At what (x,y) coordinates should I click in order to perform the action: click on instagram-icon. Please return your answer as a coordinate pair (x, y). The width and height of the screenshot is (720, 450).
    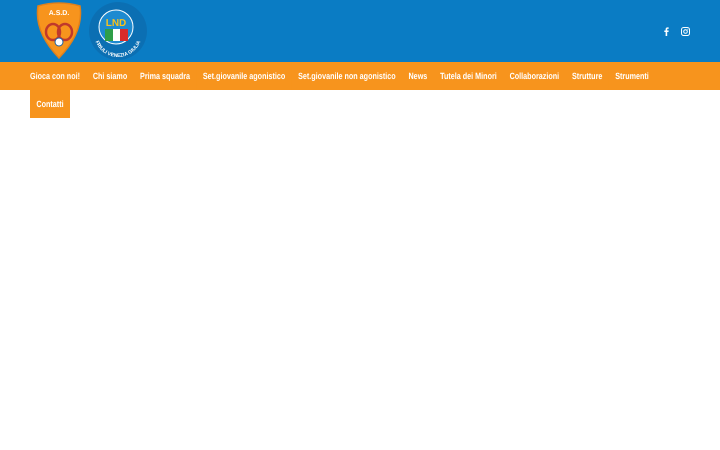
    Looking at the image, I should click on (685, 31).